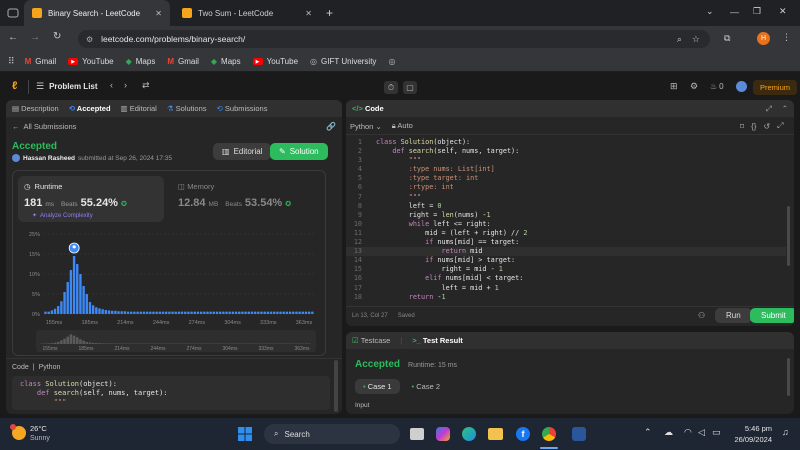  I want to click on reset-icon: ↺, so click(766, 126).